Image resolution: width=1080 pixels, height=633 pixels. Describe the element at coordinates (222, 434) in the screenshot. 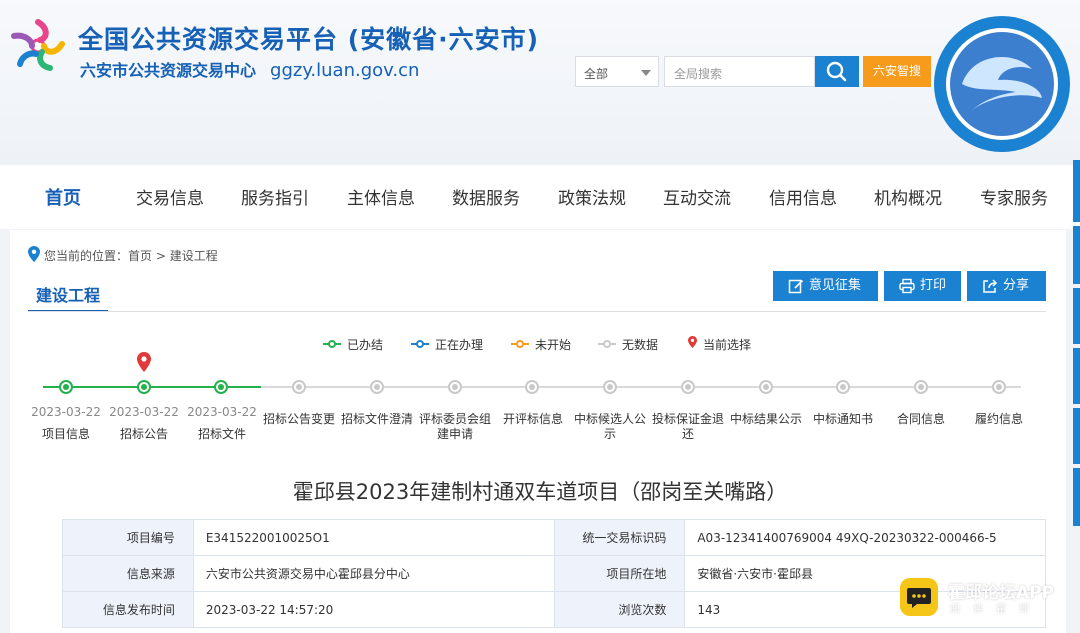

I see `step-label: 招标文件` at that location.